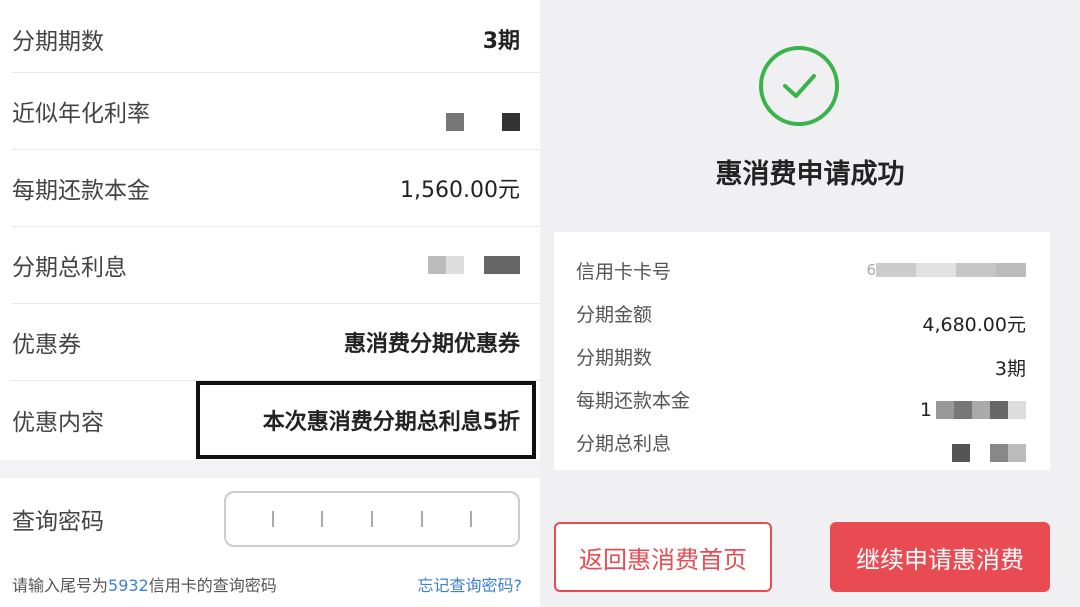 This screenshot has height=607, width=1080. What do you see at coordinates (940, 557) in the screenshot?
I see `continue-apply-button: 继续申请惠消费` at bounding box center [940, 557].